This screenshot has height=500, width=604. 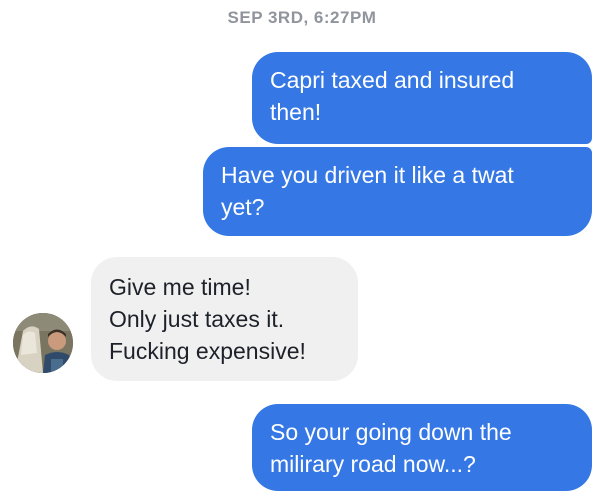 What do you see at coordinates (296, 112) in the screenshot?
I see `message-text-line: then!` at bounding box center [296, 112].